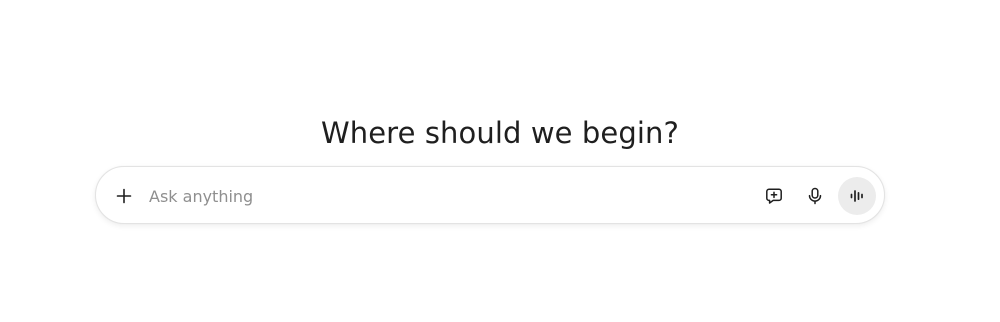 This screenshot has width=1000, height=322. I want to click on voice-waveform-icon, so click(857, 196).